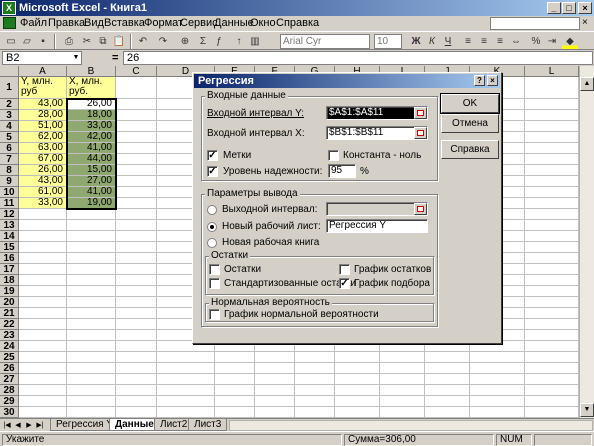  I want to click on percent-icon: %, so click(536, 41).